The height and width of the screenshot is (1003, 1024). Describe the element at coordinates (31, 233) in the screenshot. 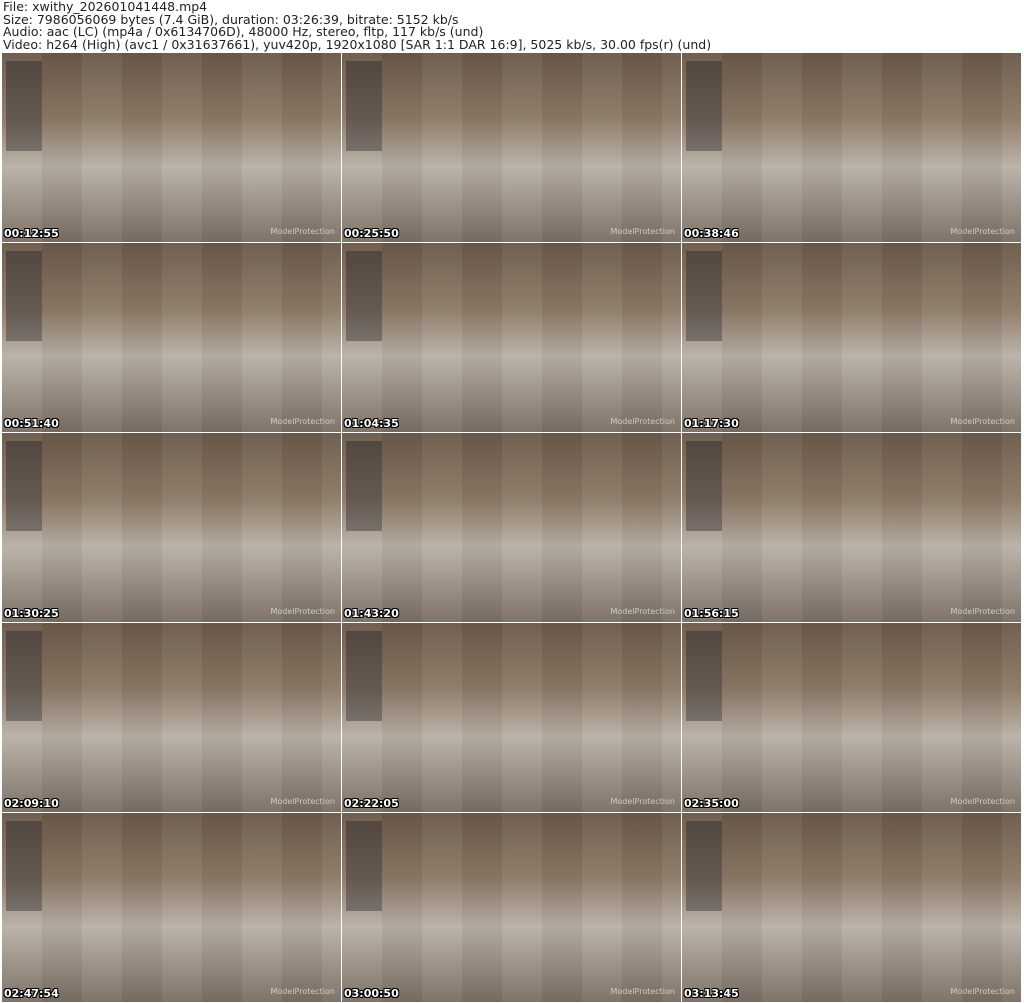

I see `timestamp: 00:12:55` at that location.